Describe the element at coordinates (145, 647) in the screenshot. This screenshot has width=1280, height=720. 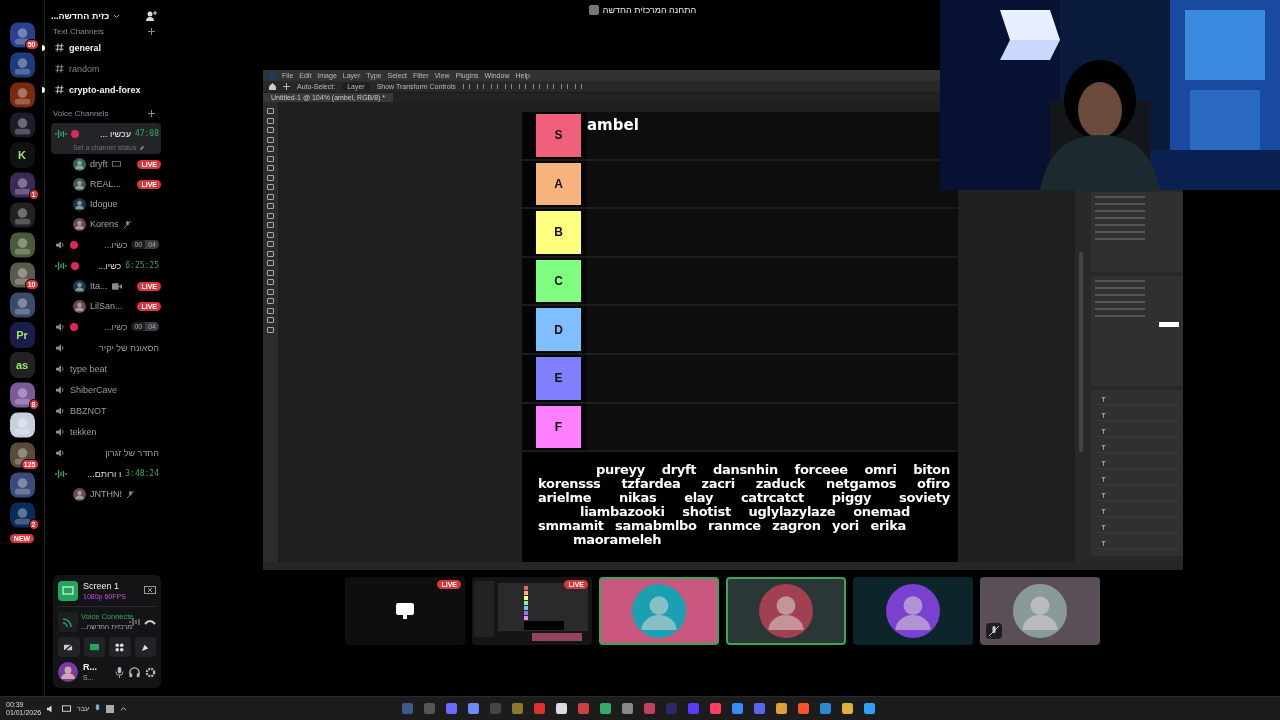
I see `soundboard-button` at that location.